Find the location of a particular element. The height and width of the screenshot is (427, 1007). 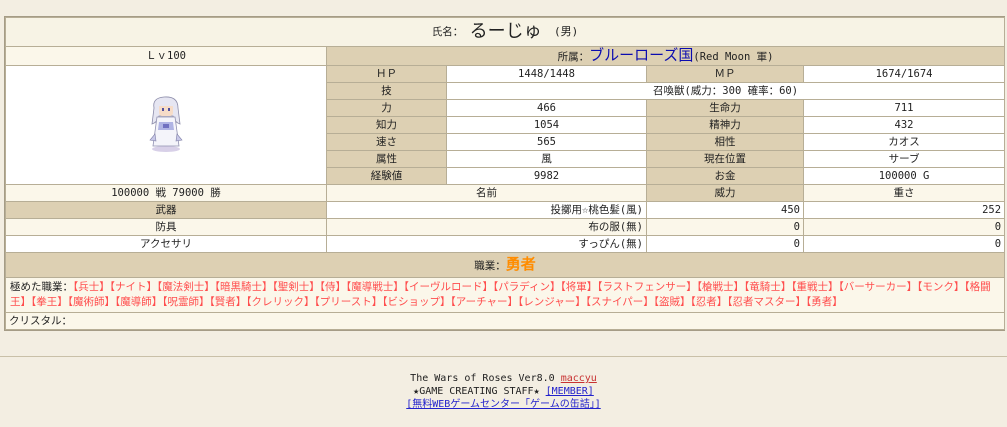

job-cell: 職業：勇者 is located at coordinates (505, 265).